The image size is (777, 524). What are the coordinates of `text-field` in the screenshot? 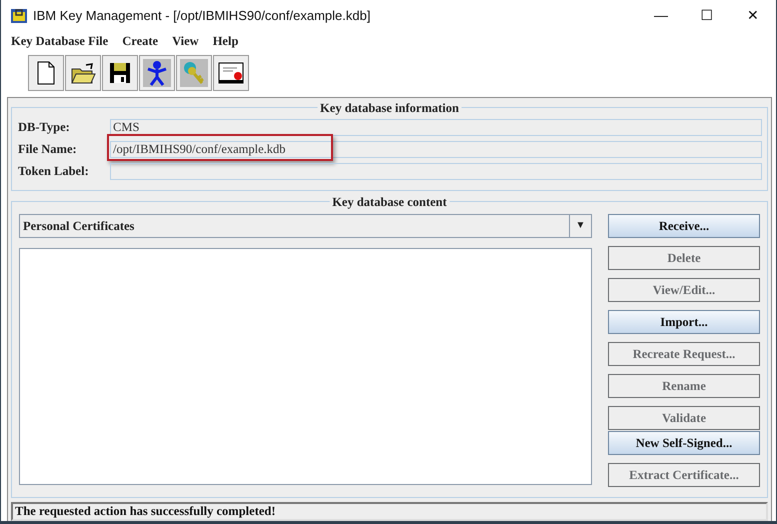 It's located at (436, 171).